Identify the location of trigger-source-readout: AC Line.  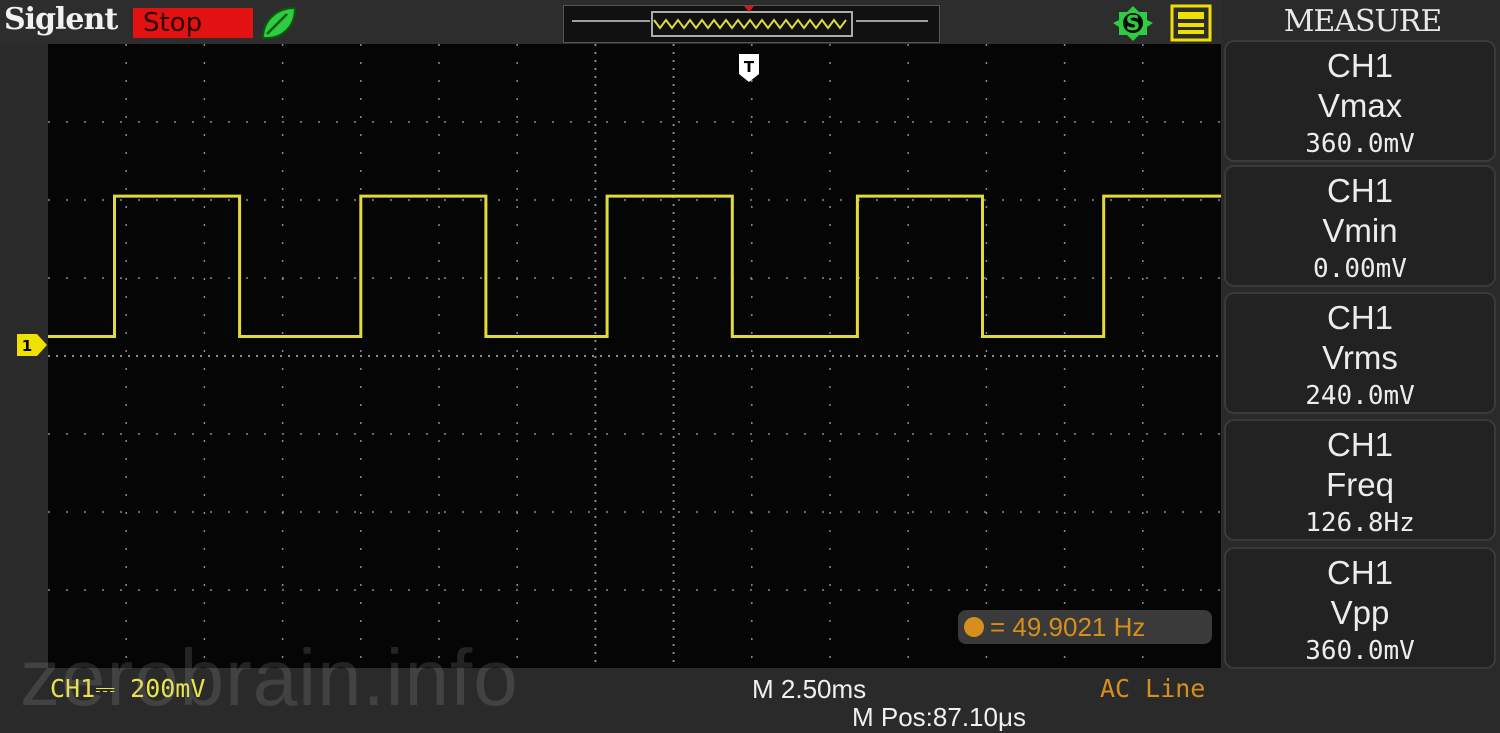
(1152, 688).